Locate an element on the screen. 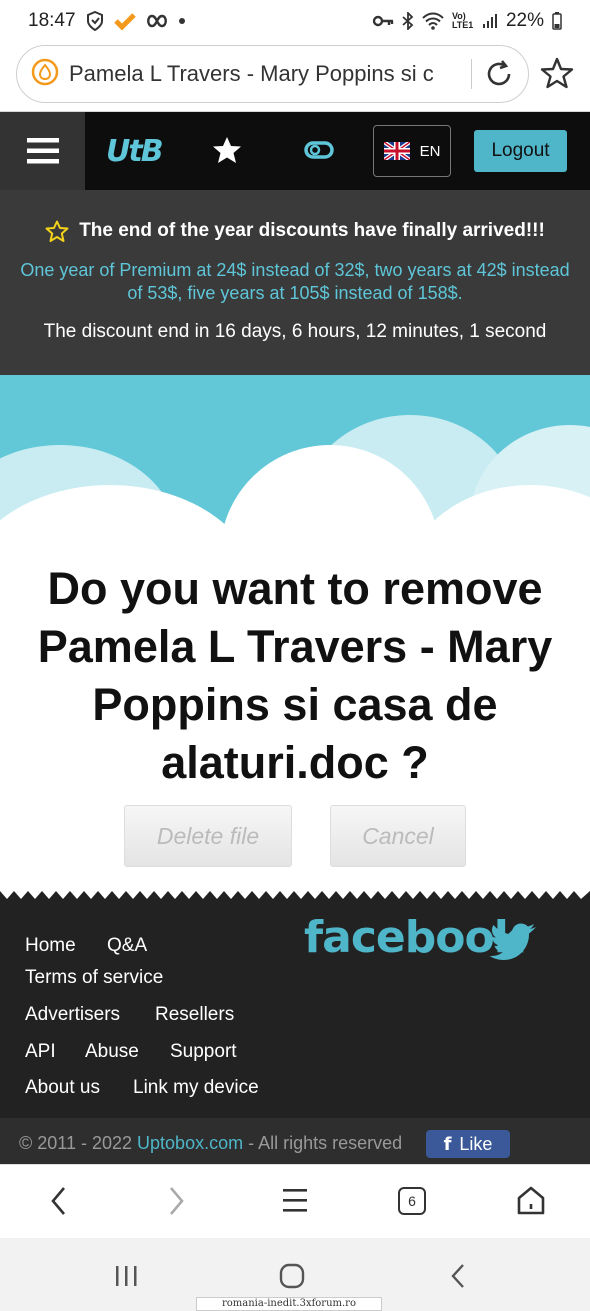  reload-icon is located at coordinates (499, 74).